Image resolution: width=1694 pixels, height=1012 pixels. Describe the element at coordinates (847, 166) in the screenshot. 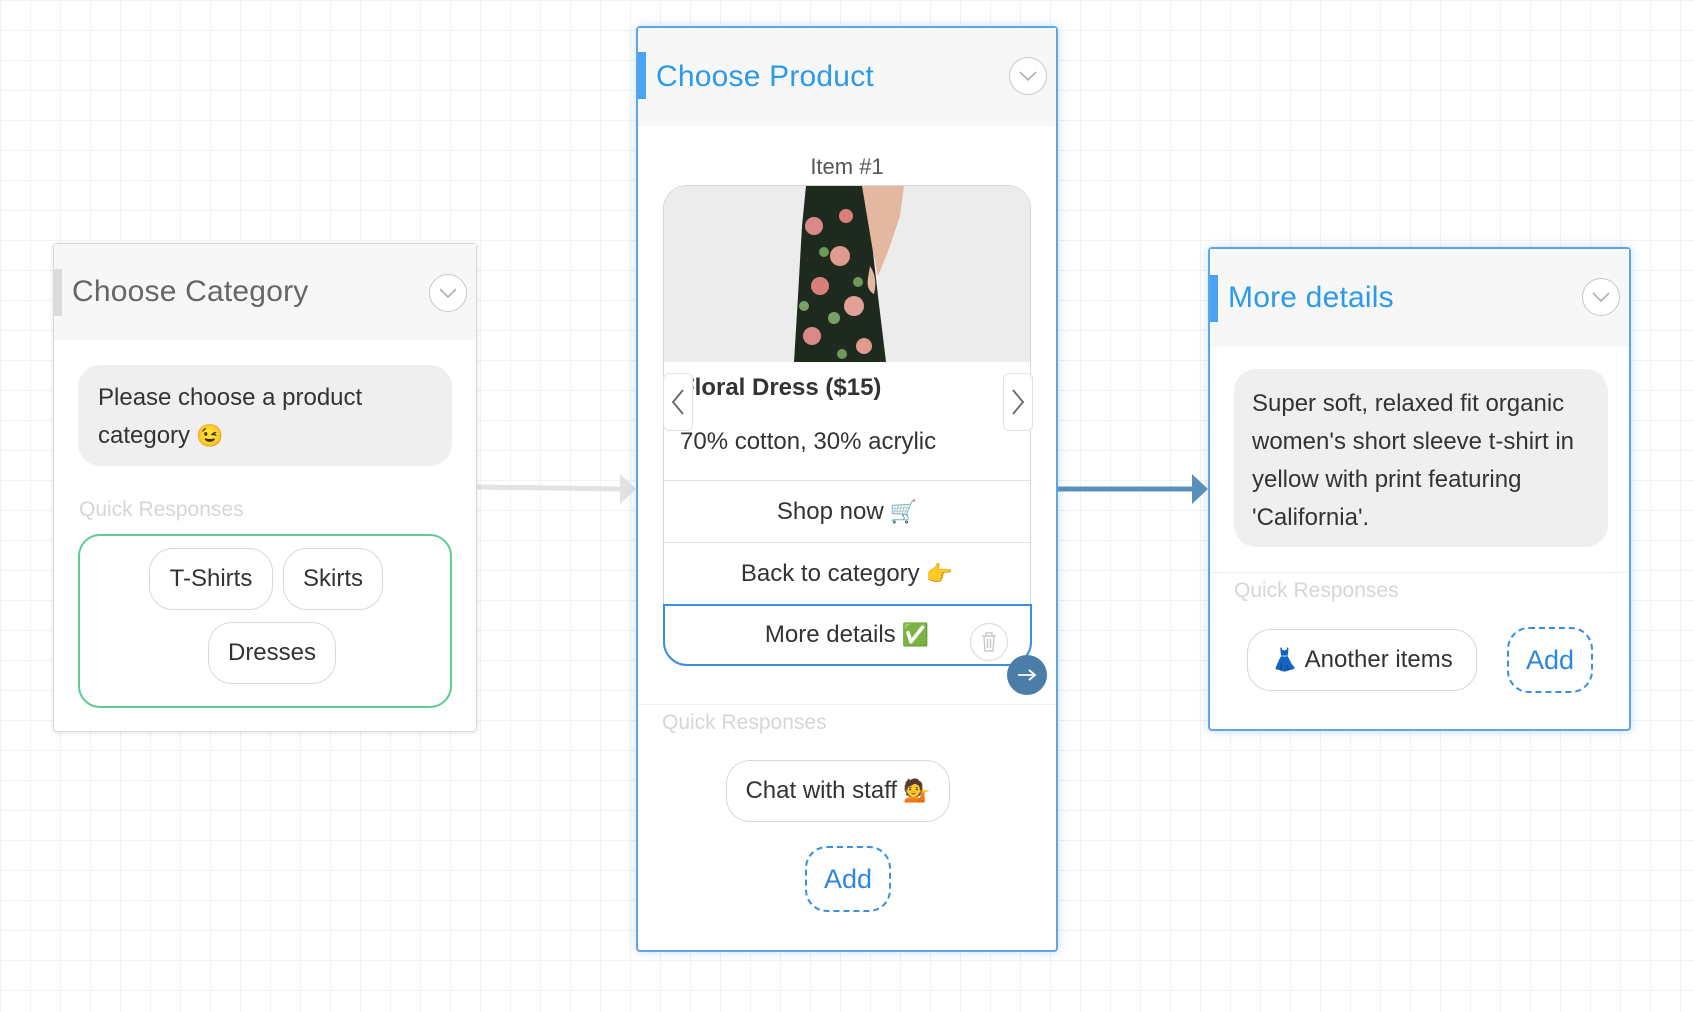

I see `item-label: Item #1` at that location.